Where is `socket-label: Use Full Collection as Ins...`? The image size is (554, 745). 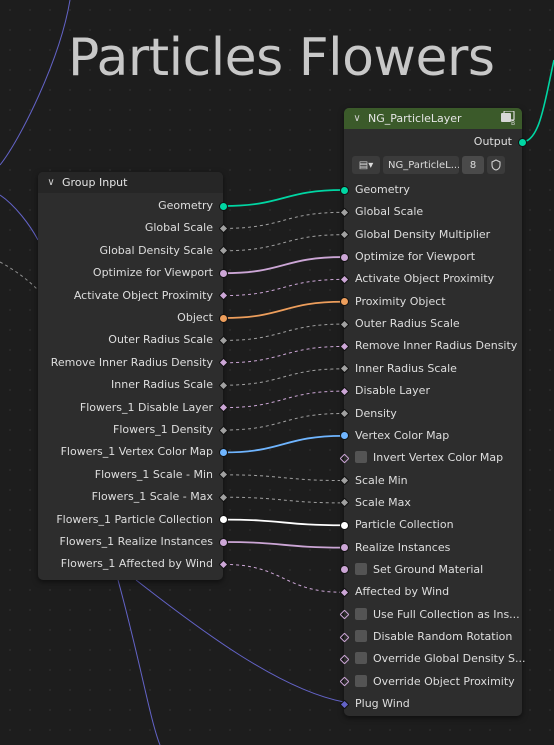 socket-label: Use Full Collection as Ins... is located at coordinates (446, 614).